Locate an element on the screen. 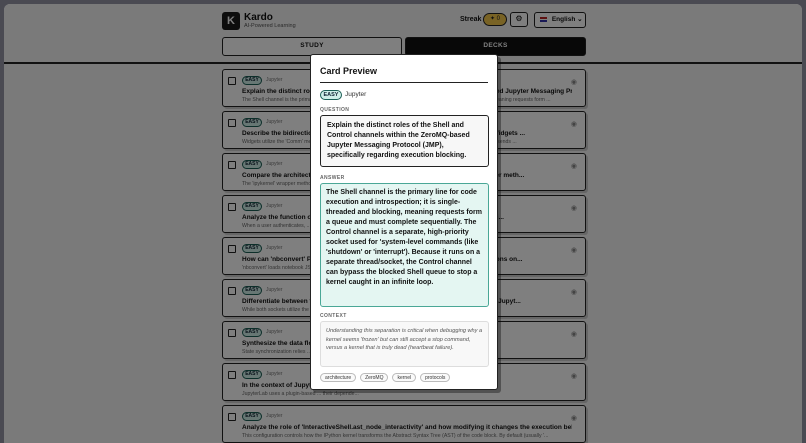 The image size is (806, 443). tag-list: architecture ZeroMQ kernel protocols is located at coordinates (385, 377).